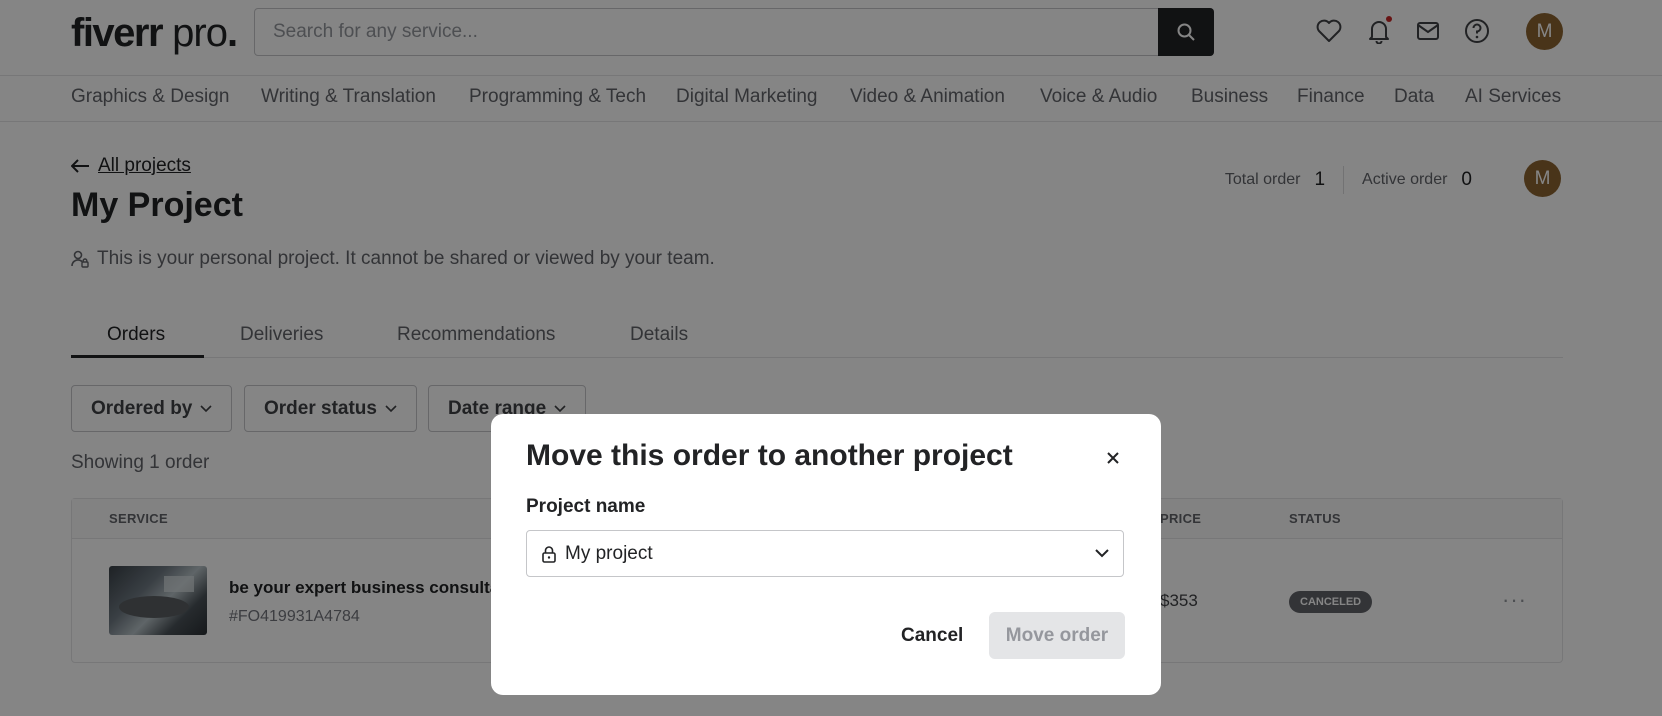 This screenshot has height=716, width=1662. I want to click on modal-title: Move this order to another project, so click(769, 455).